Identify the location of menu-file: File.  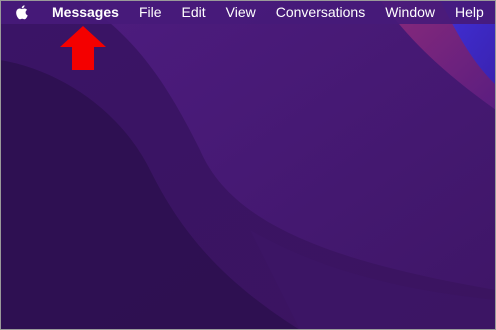
(150, 12).